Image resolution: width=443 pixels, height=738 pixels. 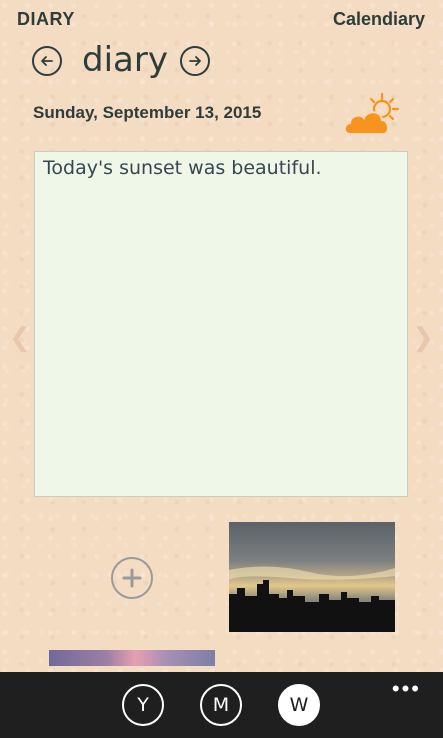 What do you see at coordinates (371, 115) in the screenshot?
I see `partly-sunny-icon` at bounding box center [371, 115].